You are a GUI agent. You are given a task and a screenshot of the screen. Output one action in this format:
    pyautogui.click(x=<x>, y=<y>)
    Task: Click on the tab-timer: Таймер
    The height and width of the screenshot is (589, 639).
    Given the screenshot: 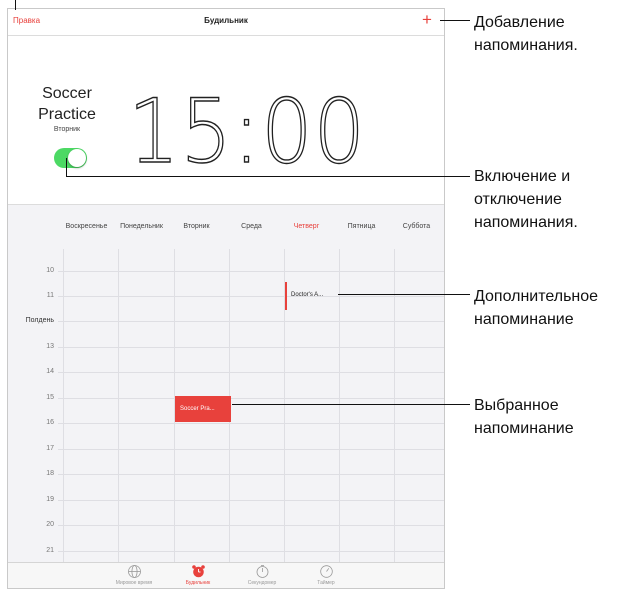 What is the action you would take?
    pyautogui.click(x=326, y=575)
    